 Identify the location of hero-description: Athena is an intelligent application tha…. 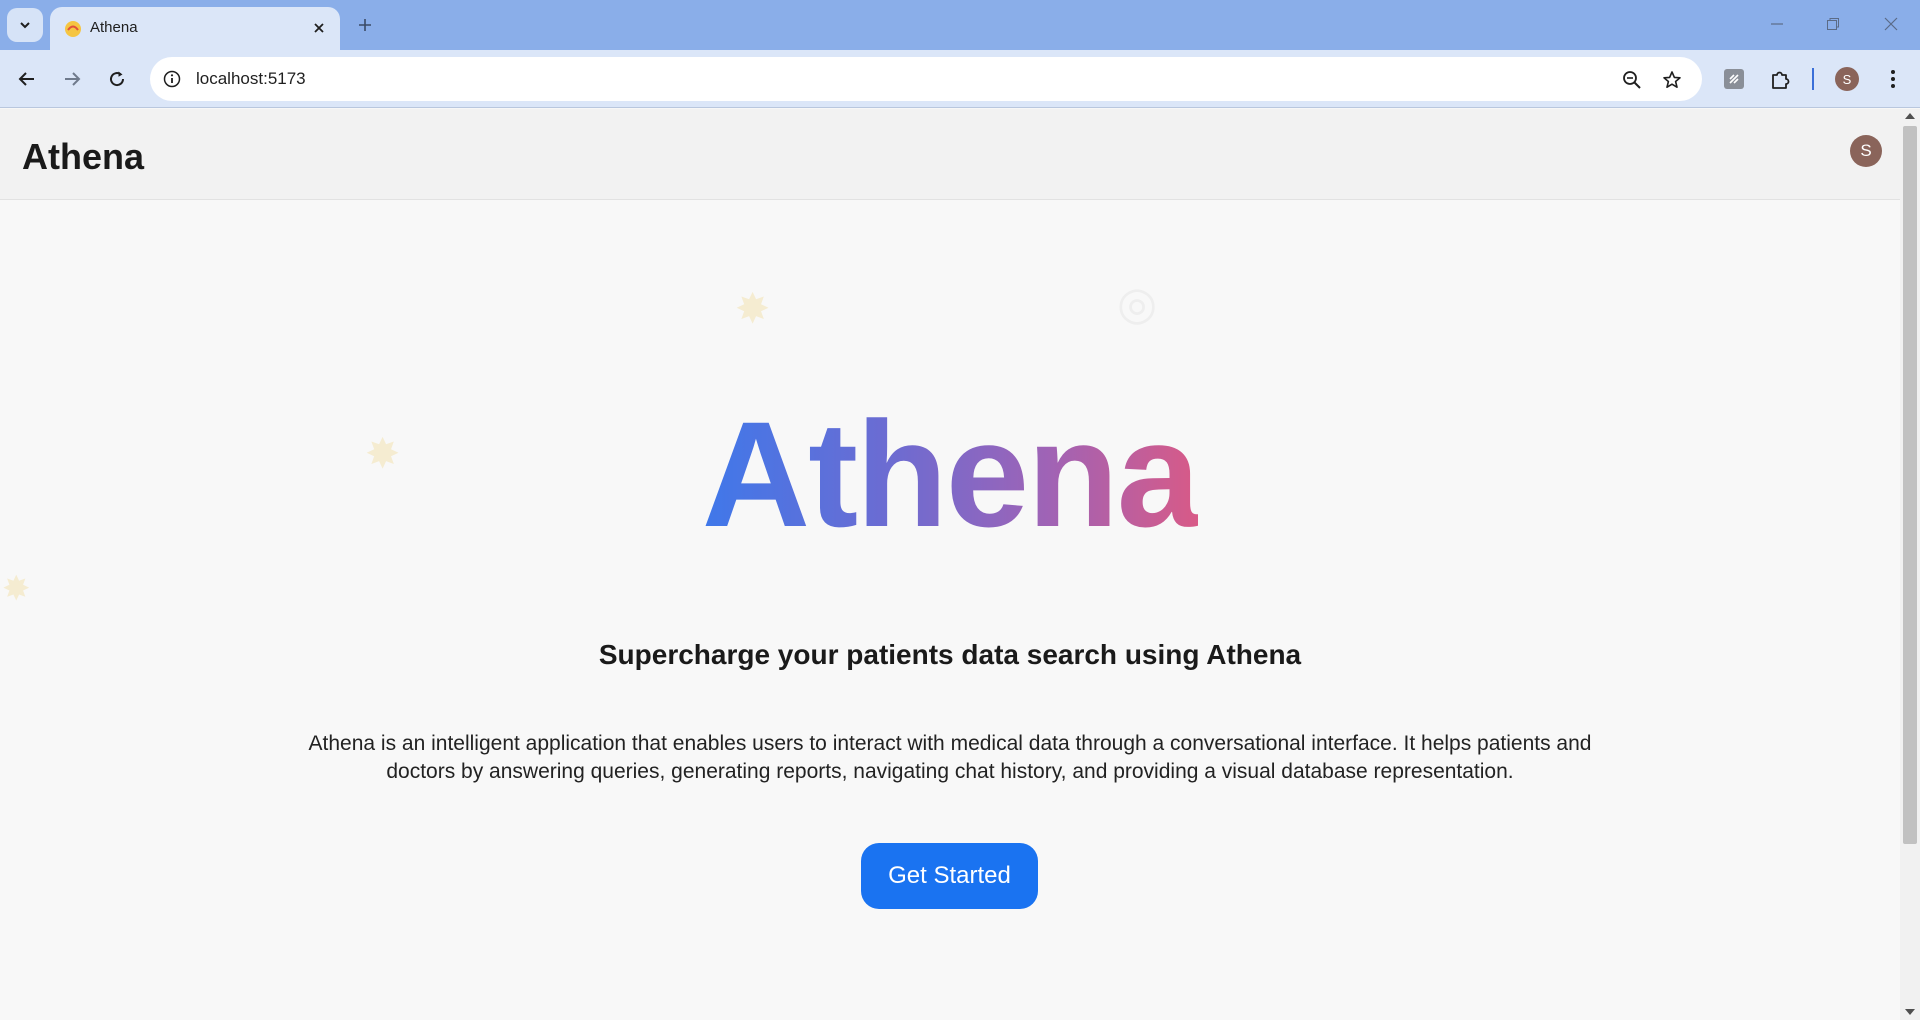
(950, 757).